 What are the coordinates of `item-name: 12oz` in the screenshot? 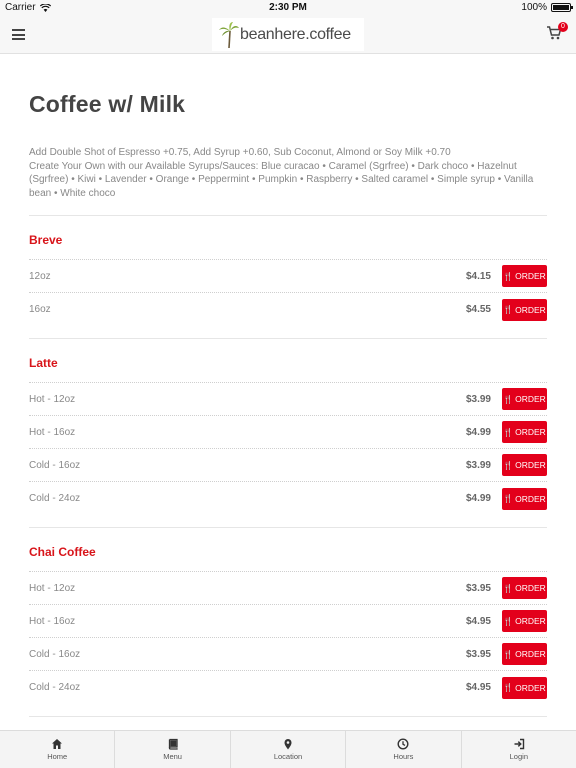 It's located at (40, 276).